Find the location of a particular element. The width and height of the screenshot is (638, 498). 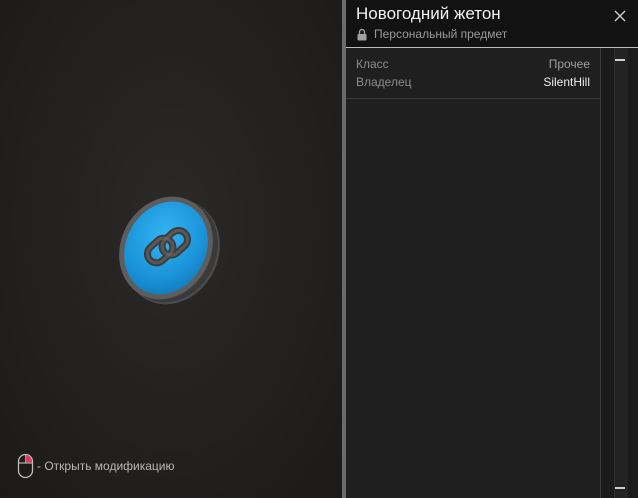

close-button is located at coordinates (620, 16).